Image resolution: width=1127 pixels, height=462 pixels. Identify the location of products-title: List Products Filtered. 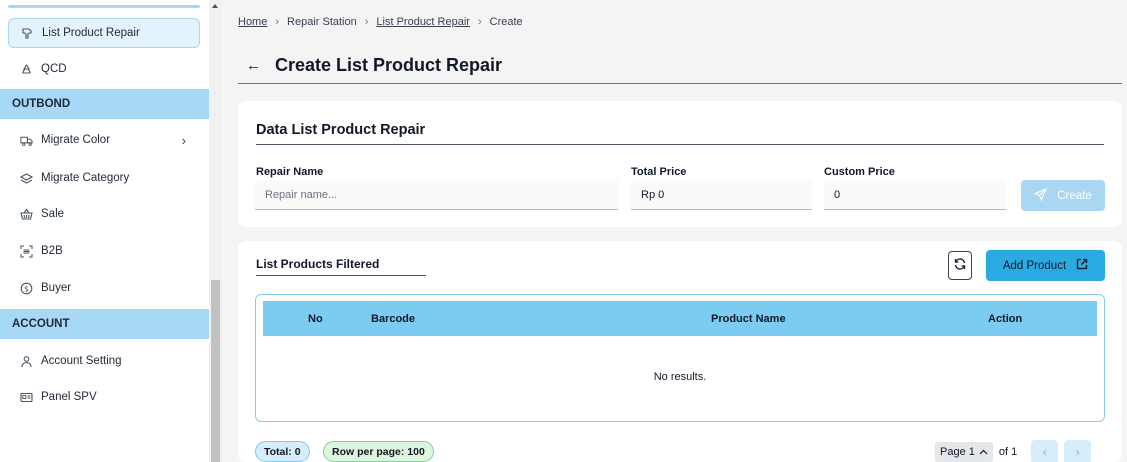
(318, 264).